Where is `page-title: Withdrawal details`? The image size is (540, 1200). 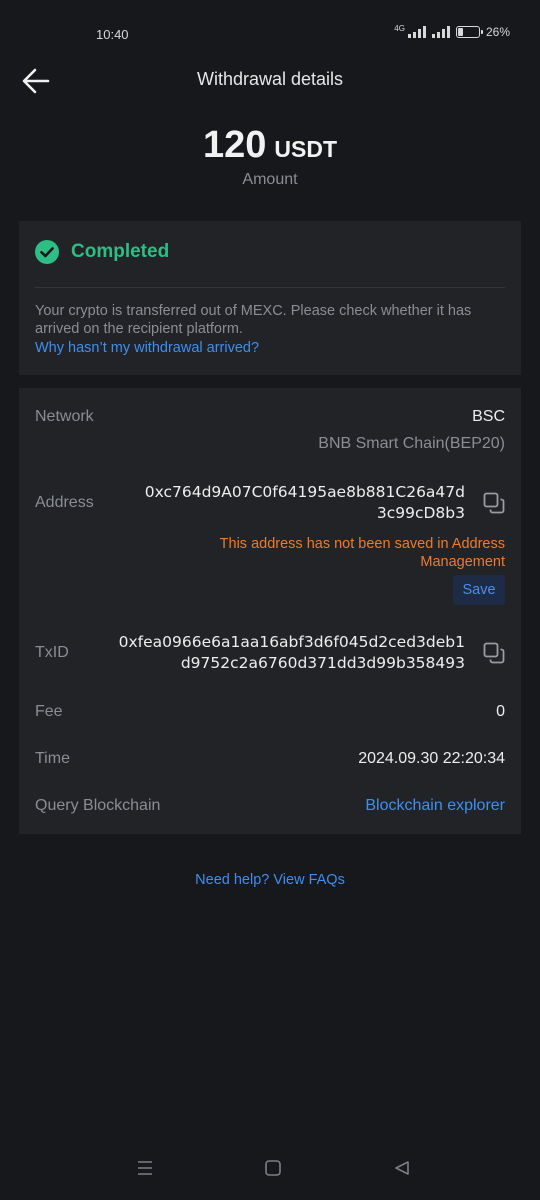 page-title: Withdrawal details is located at coordinates (270, 79).